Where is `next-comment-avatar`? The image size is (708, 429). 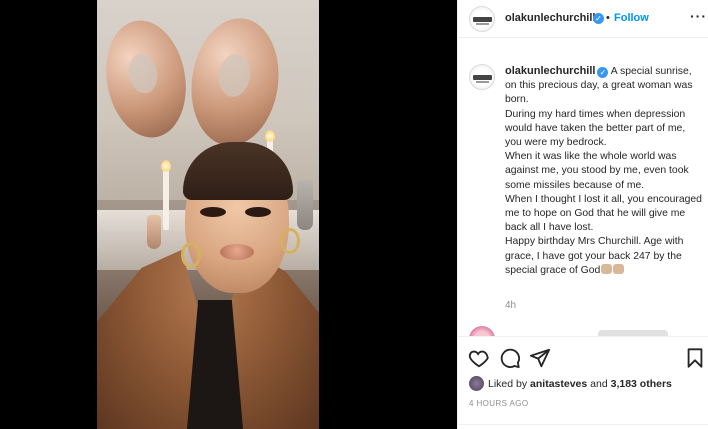
next-comment-avatar is located at coordinates (482, 331).